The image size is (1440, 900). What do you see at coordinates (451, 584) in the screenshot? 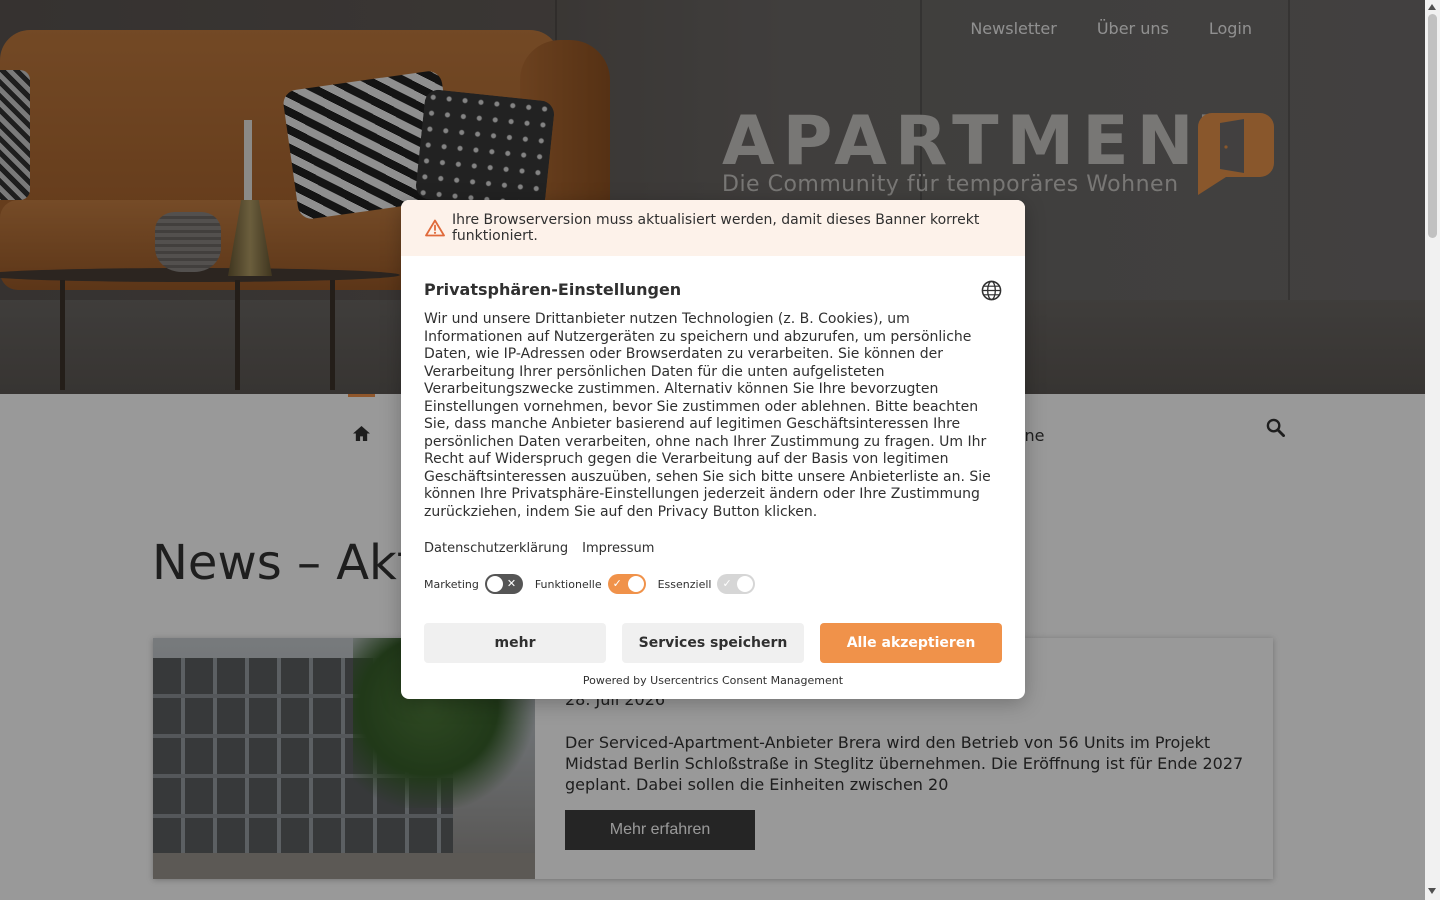
I see `toggle-label-marketing: Marketing` at bounding box center [451, 584].